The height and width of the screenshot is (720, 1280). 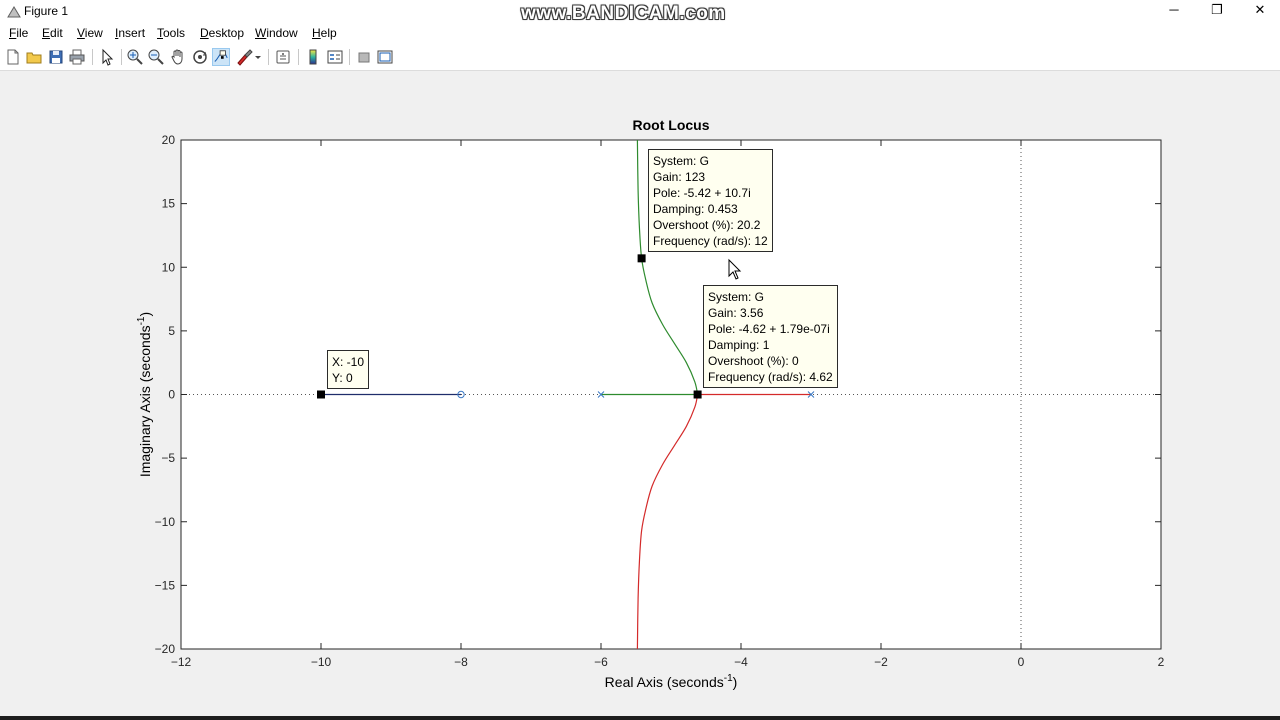 I want to click on y-tick-label: −15, so click(x=165, y=585).